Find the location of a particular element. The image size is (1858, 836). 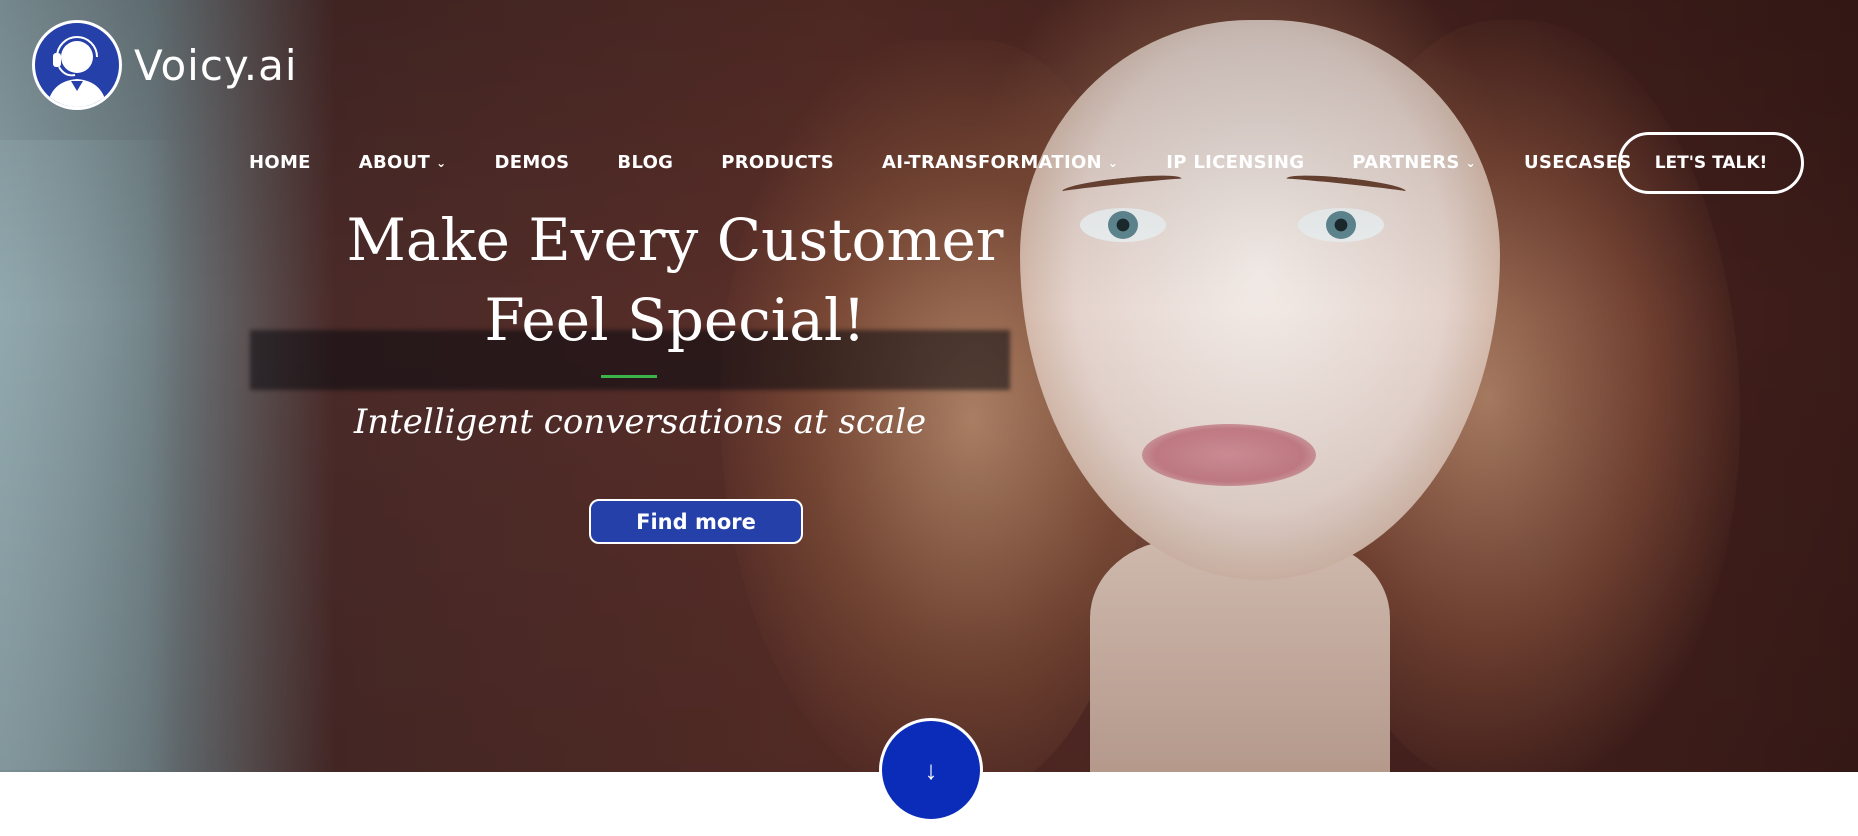

nav-item-label: DEMOS is located at coordinates (532, 162).